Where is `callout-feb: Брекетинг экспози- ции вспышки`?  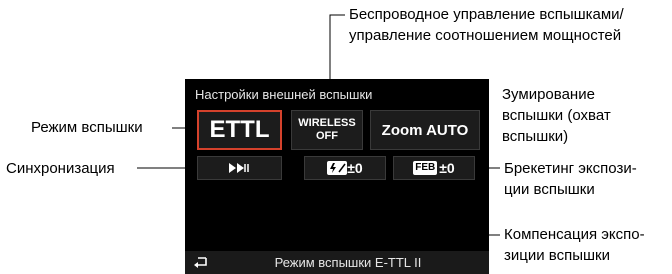
callout-feb: Брекетинг экспози- ции вспышки is located at coordinates (570, 179).